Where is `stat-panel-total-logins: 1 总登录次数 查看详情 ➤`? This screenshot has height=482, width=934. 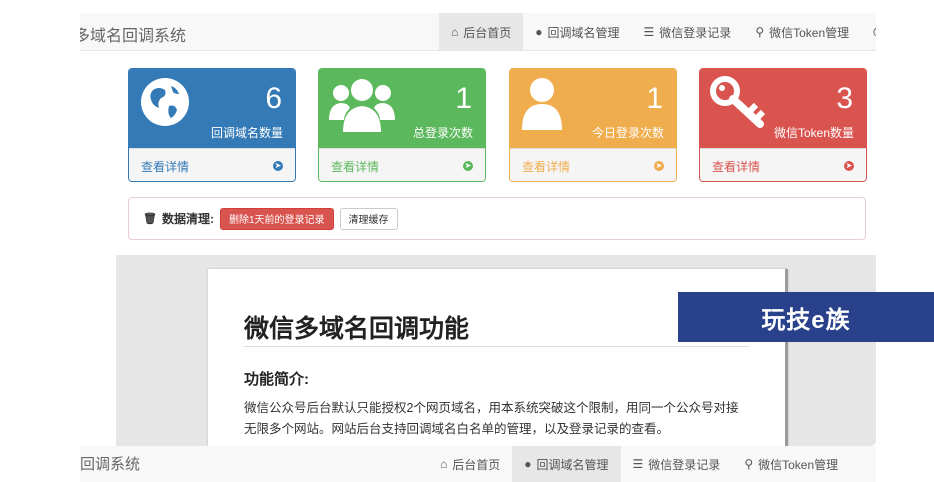 stat-panel-total-logins: 1 总登录次数 查看详情 ➤ is located at coordinates (402, 125).